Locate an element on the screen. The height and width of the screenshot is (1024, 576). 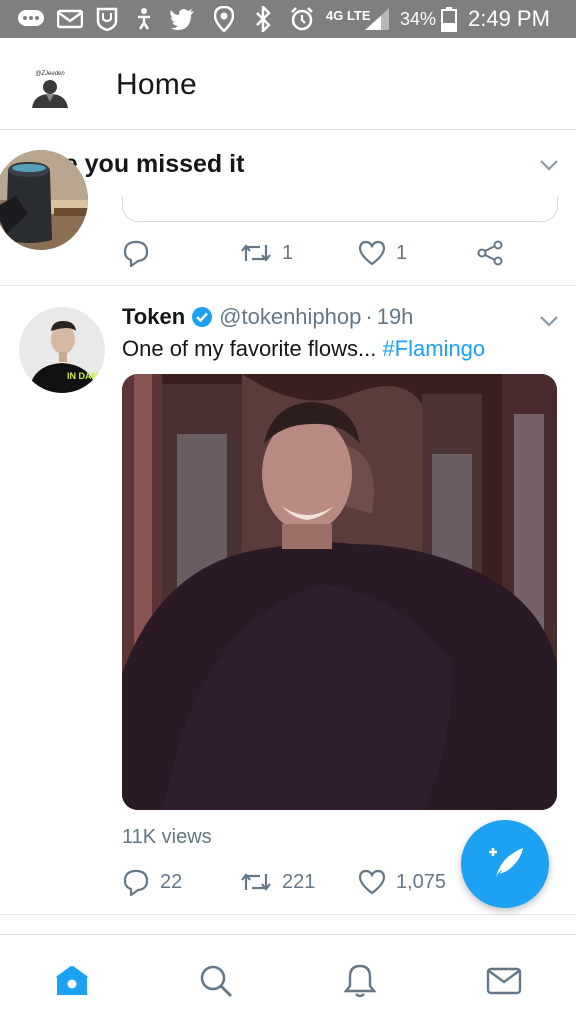
nav-search is located at coordinates (216, 981).